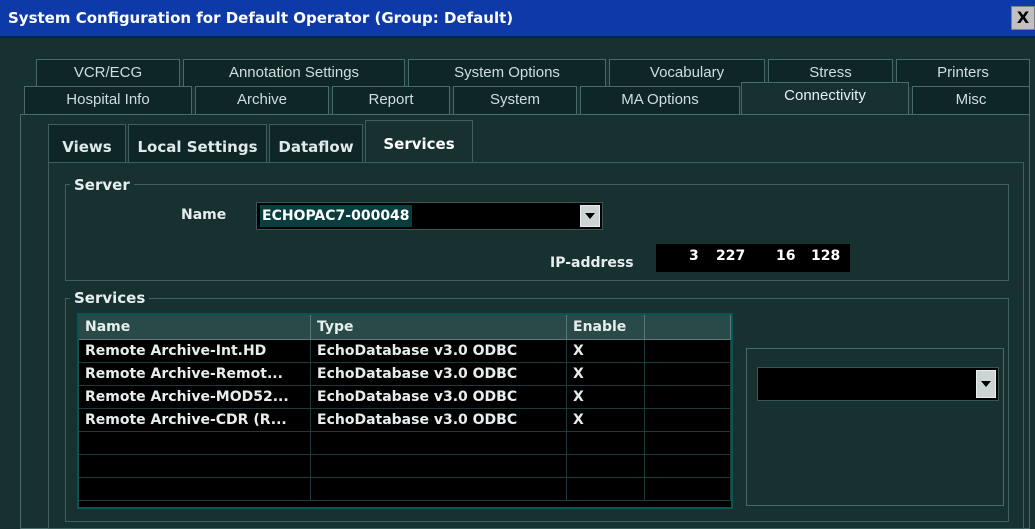 The height and width of the screenshot is (529, 1035). What do you see at coordinates (87, 143) in the screenshot?
I see `subtab-views: Views` at bounding box center [87, 143].